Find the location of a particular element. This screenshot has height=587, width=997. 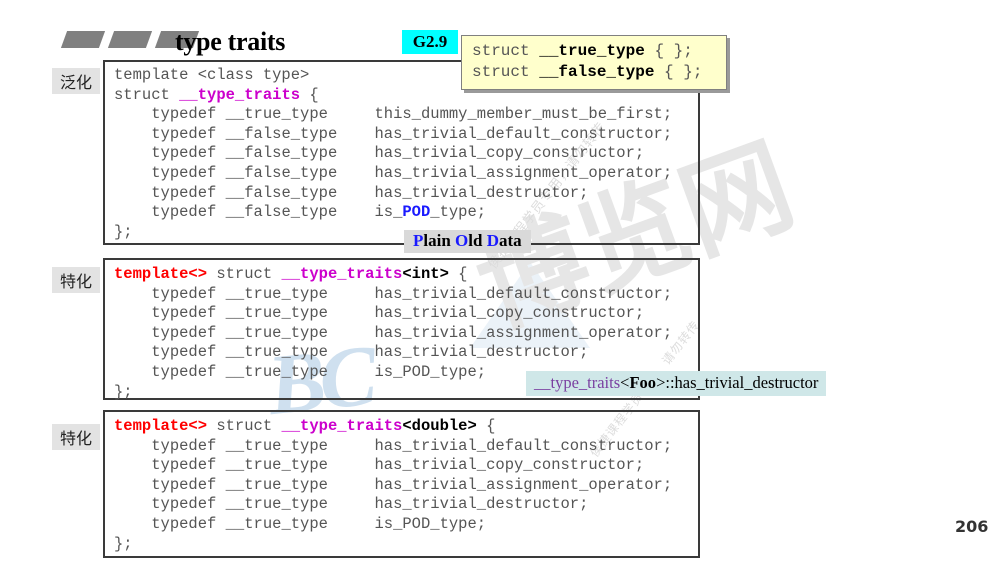

b2-struct-kw: struct is located at coordinates (244, 274).